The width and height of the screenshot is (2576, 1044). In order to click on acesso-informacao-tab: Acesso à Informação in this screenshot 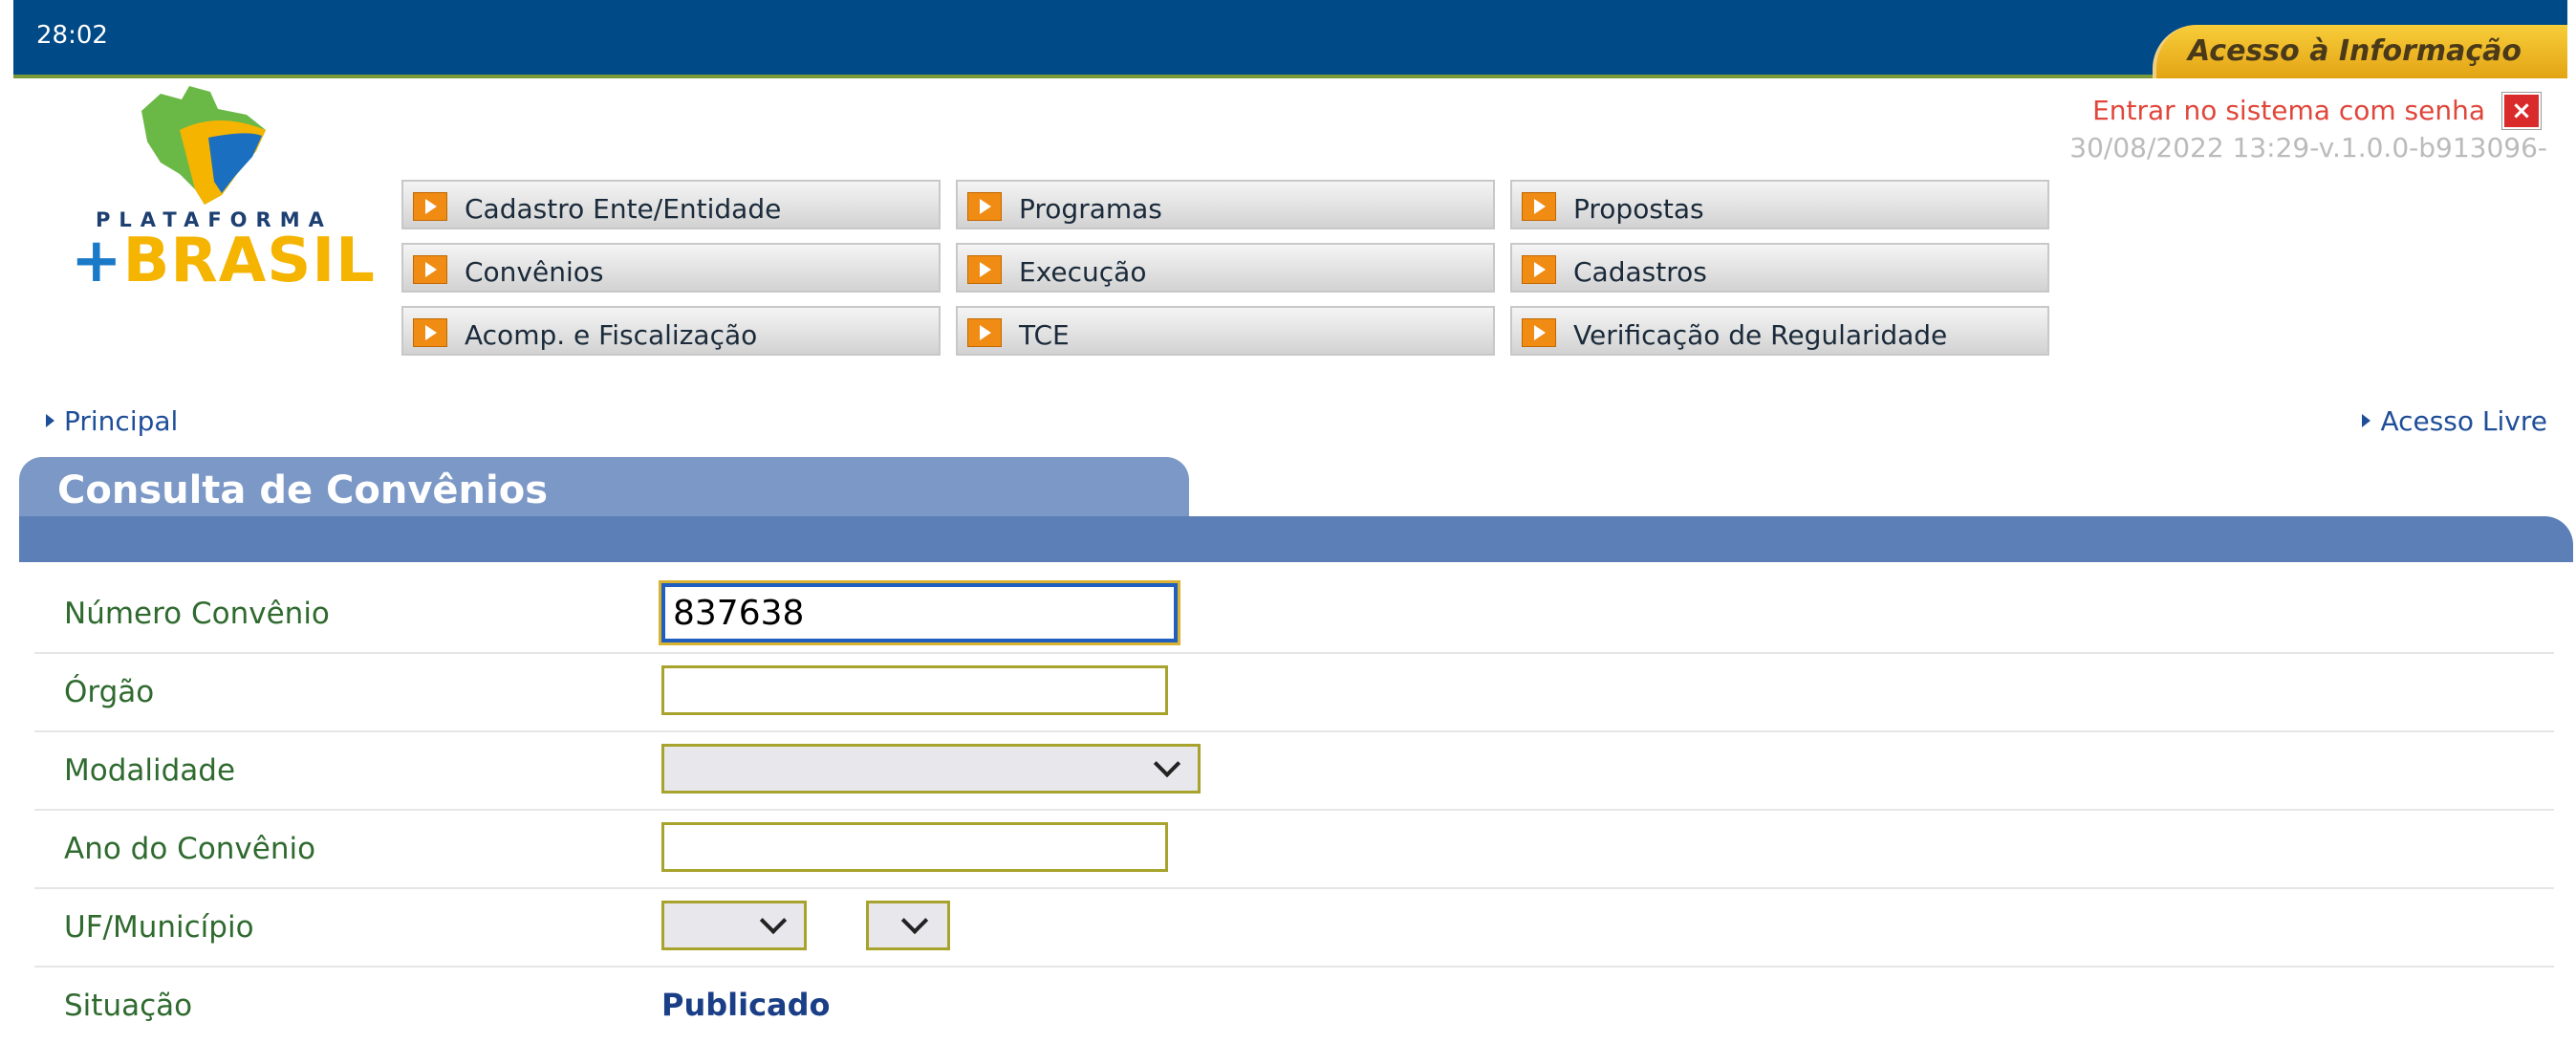, I will do `click(2360, 51)`.